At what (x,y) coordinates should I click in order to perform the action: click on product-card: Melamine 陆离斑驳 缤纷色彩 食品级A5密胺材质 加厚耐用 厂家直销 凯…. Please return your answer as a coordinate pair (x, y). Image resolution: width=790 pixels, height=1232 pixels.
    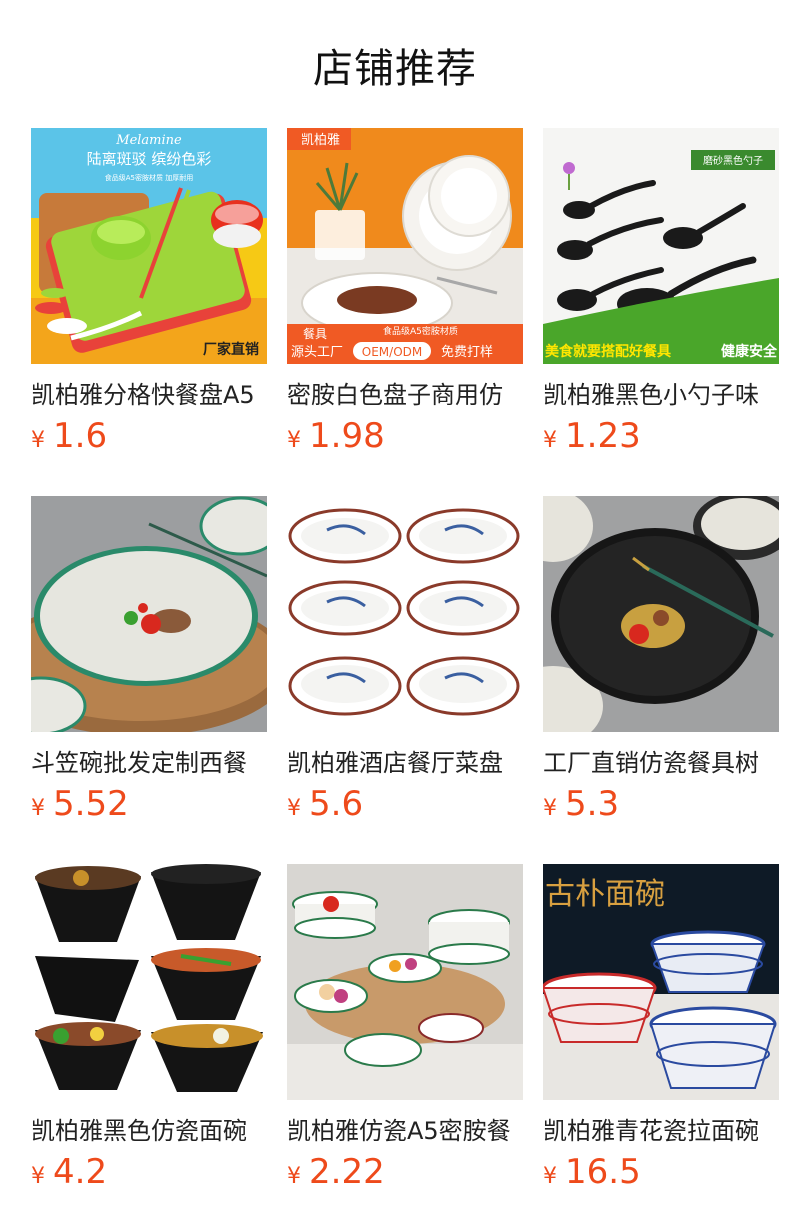
    Looking at the image, I should click on (149, 295).